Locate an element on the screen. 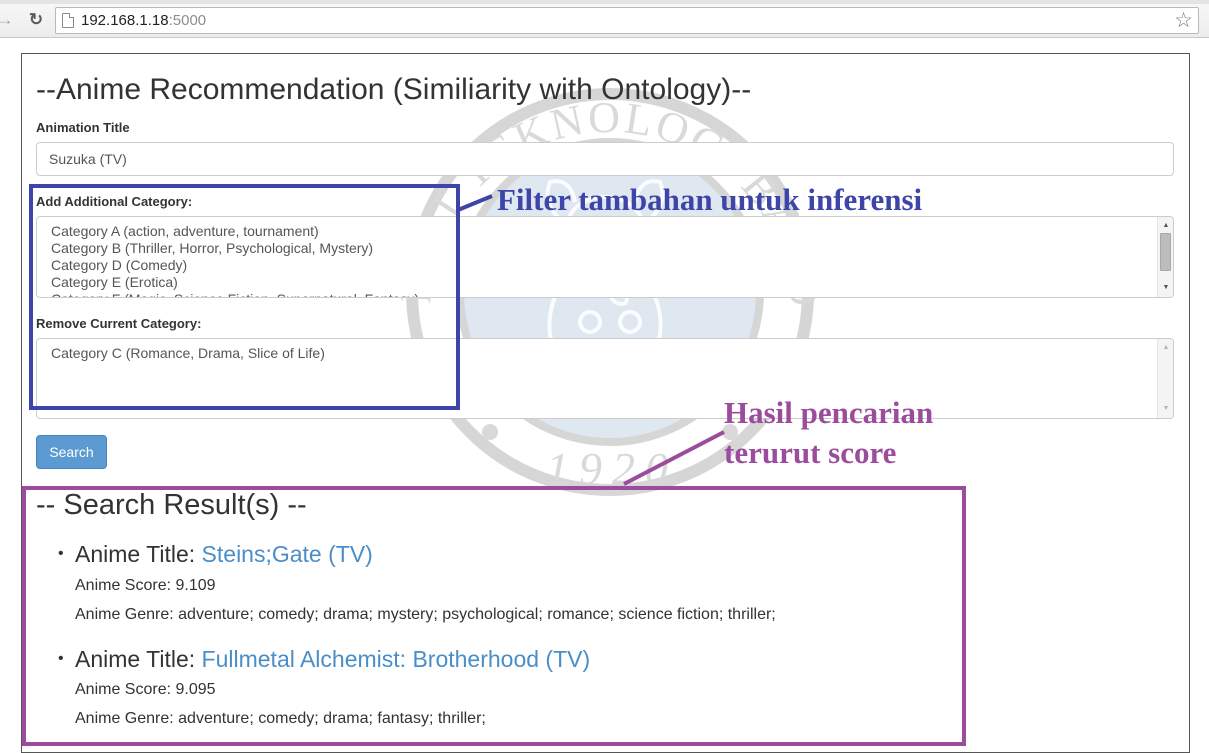 The height and width of the screenshot is (753, 1209). reload-icon: ↻ is located at coordinates (36, 20).